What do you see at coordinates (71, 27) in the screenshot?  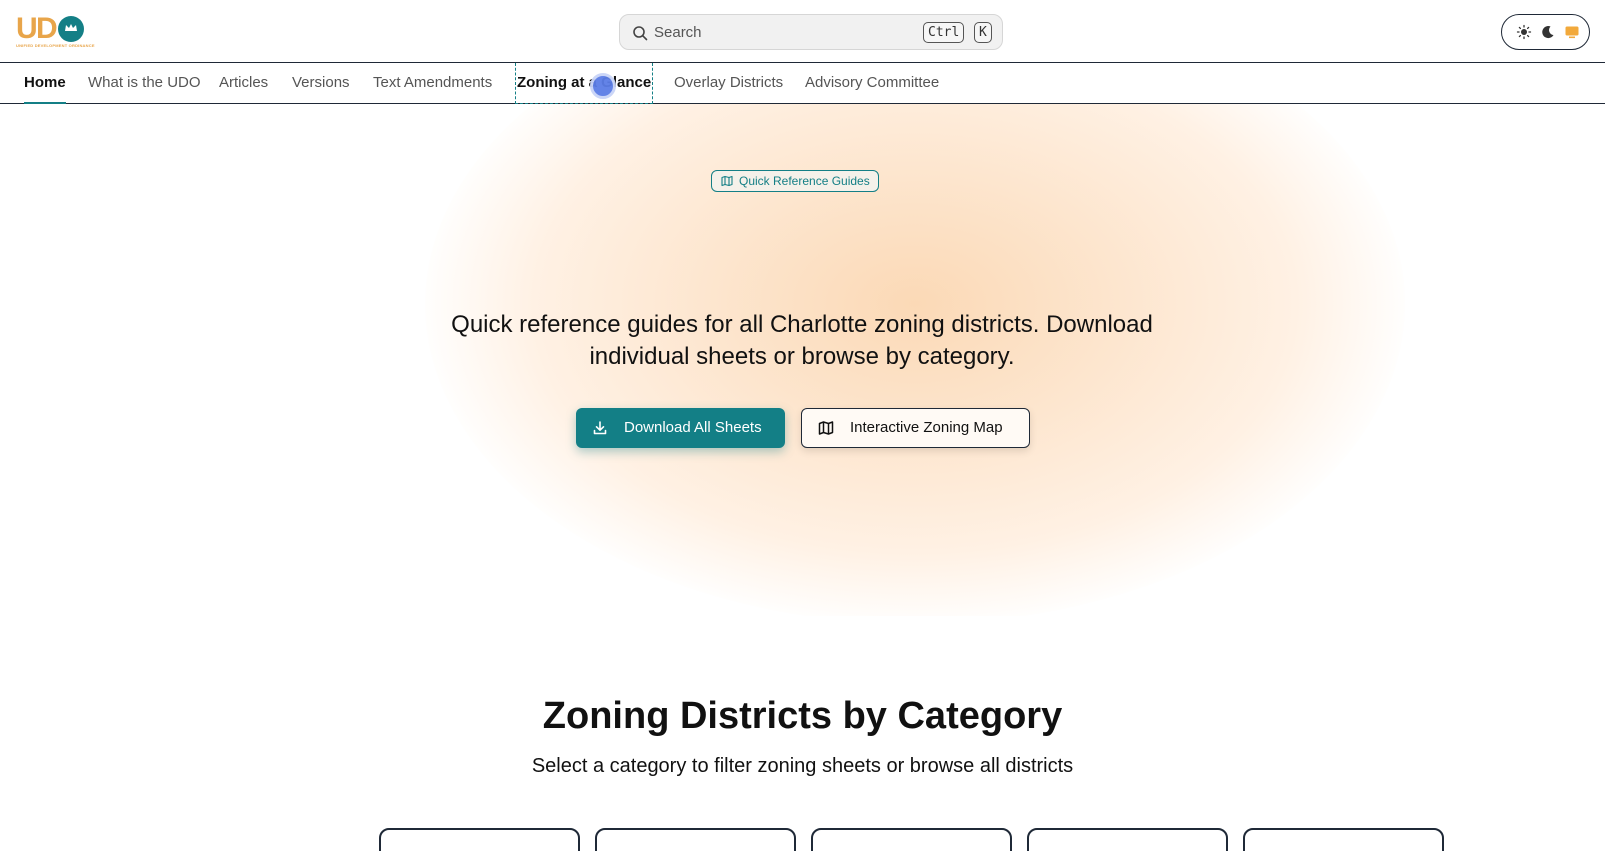 I see `crown-icon` at bounding box center [71, 27].